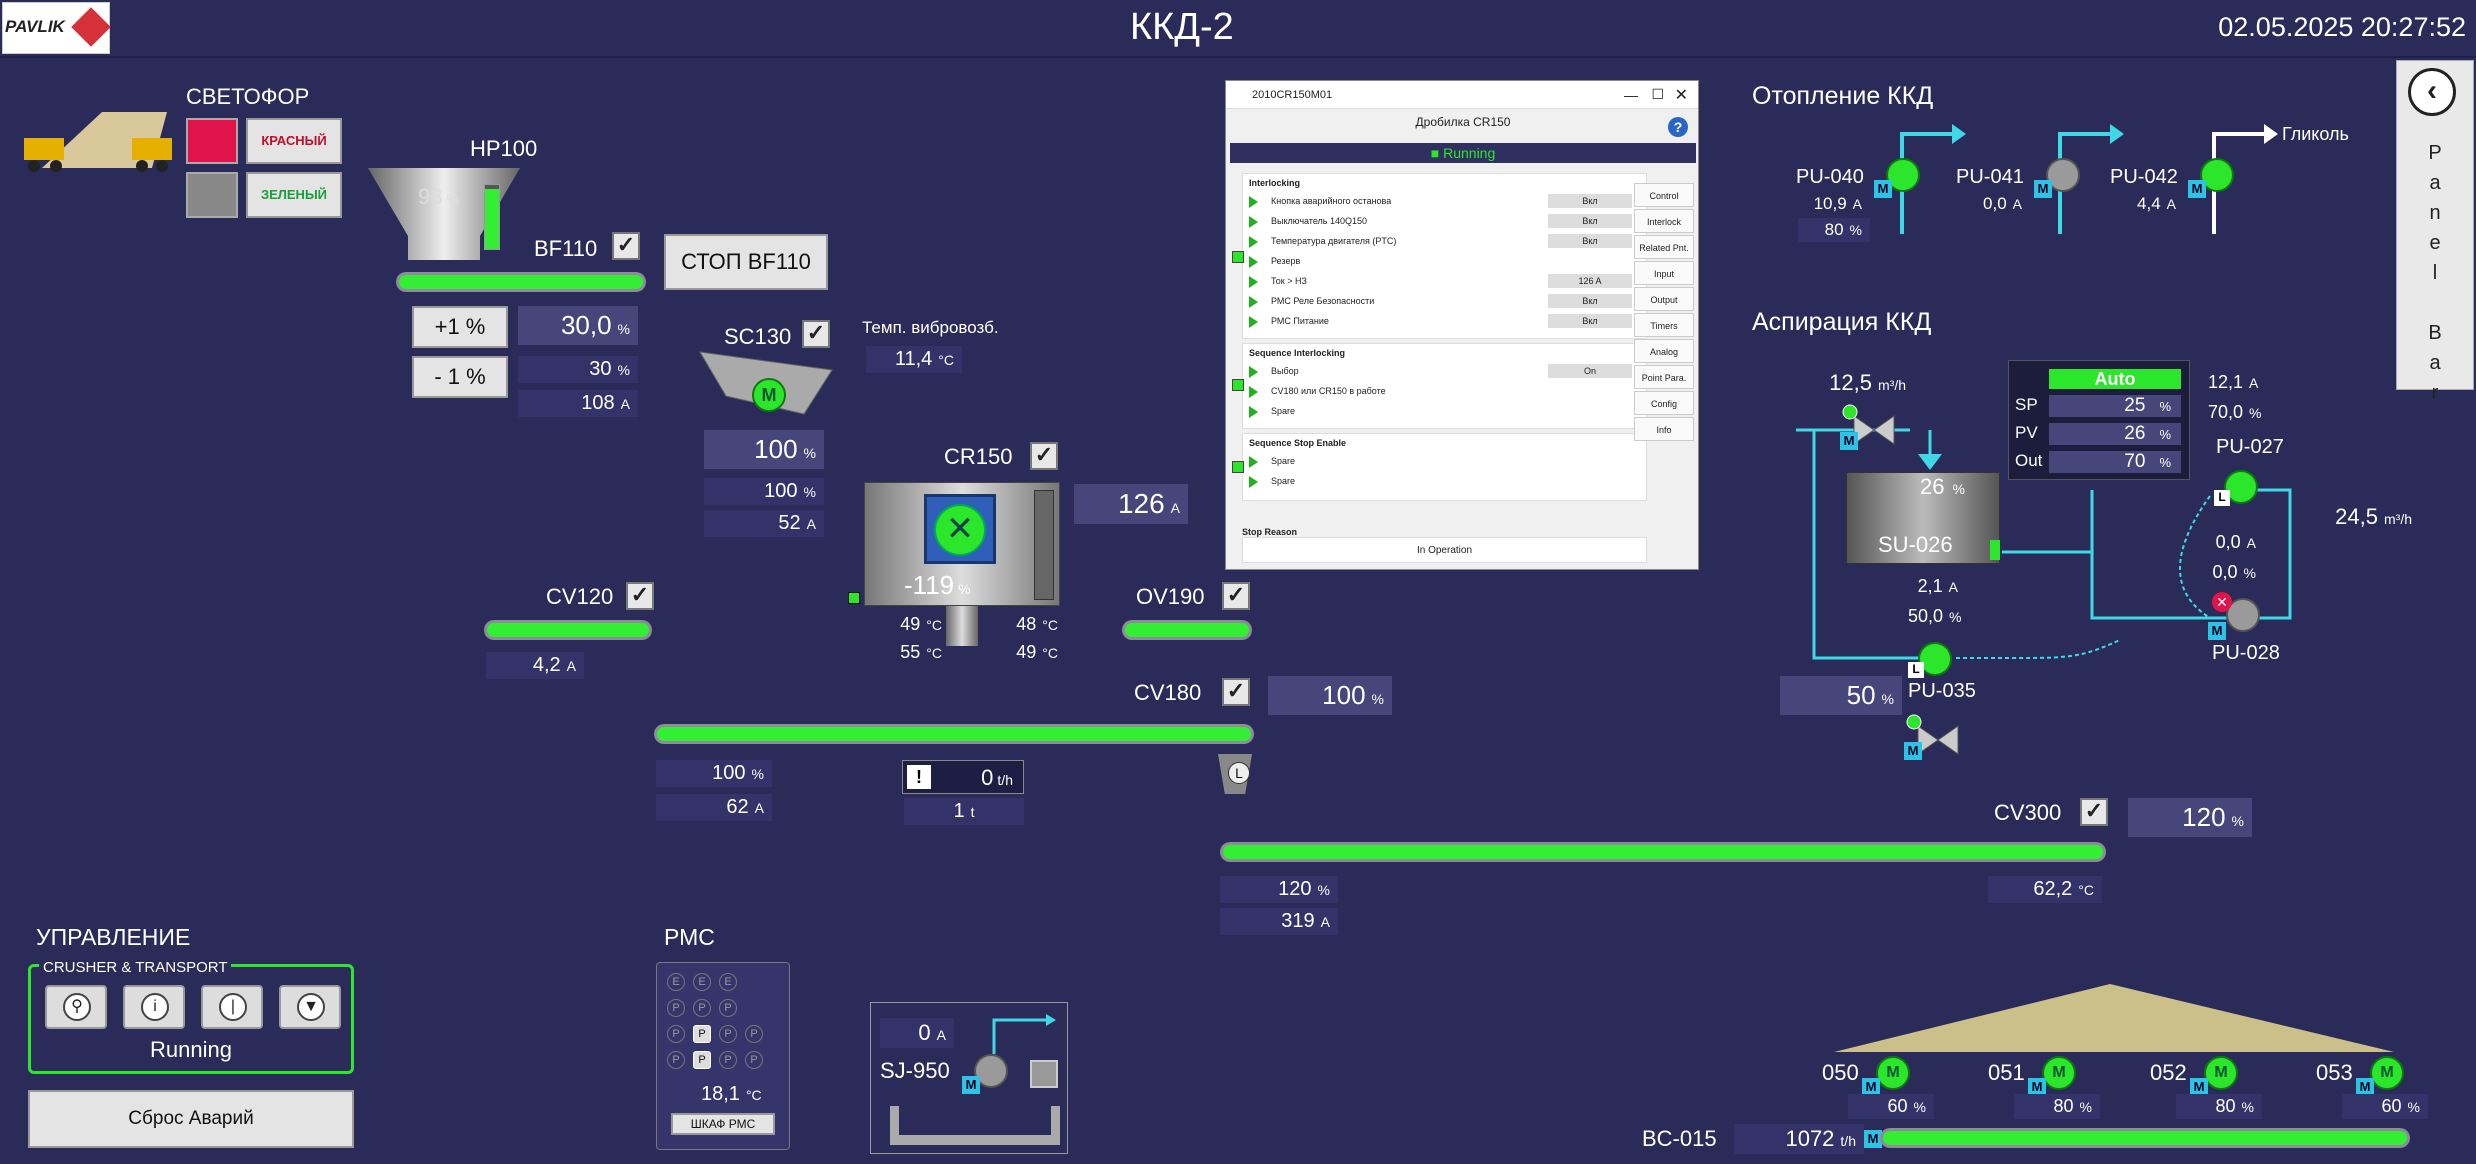 This screenshot has width=2476, height=1164. Describe the element at coordinates (1942, 691) in the screenshot. I see `pu035-label: PU-035` at that location.